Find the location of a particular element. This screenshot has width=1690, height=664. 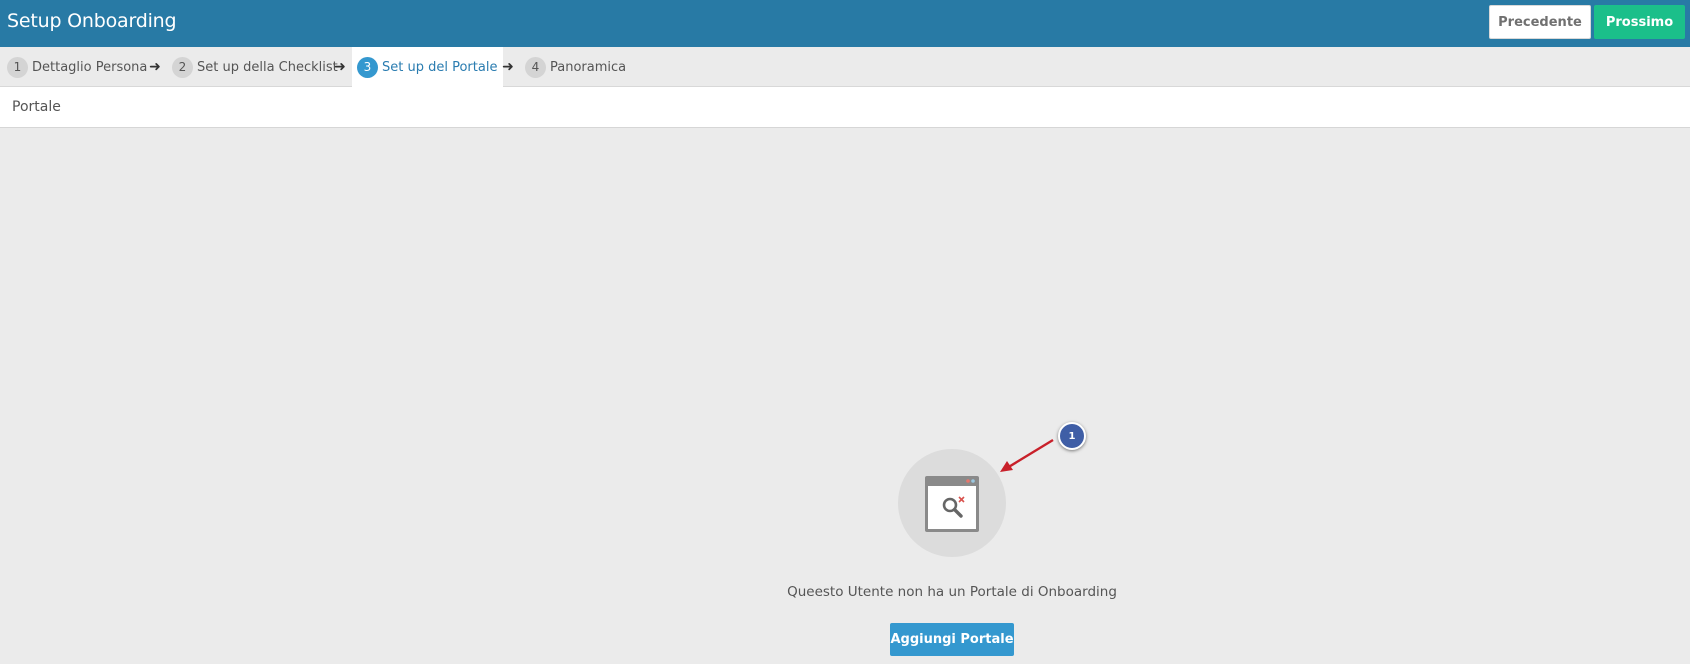

step-number: 2 is located at coordinates (182, 67).